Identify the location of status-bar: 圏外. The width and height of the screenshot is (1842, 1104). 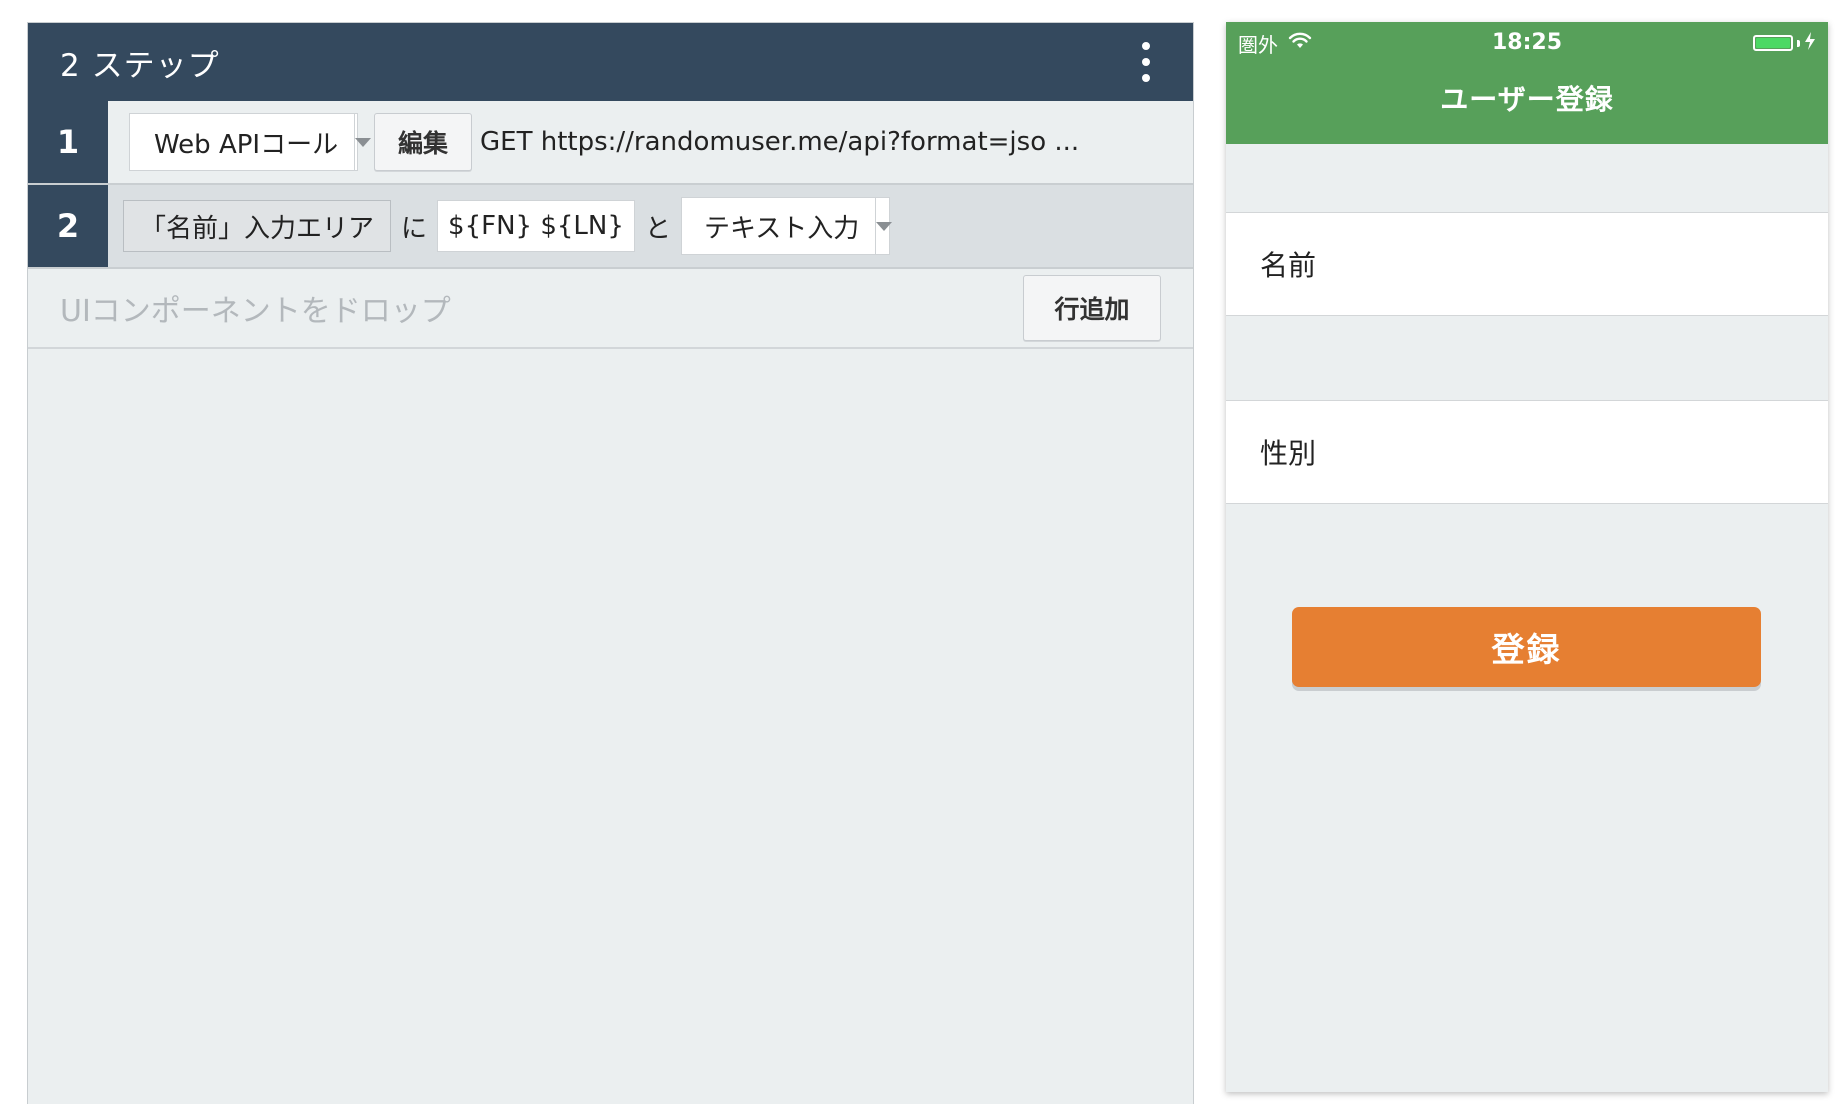
(1527, 43).